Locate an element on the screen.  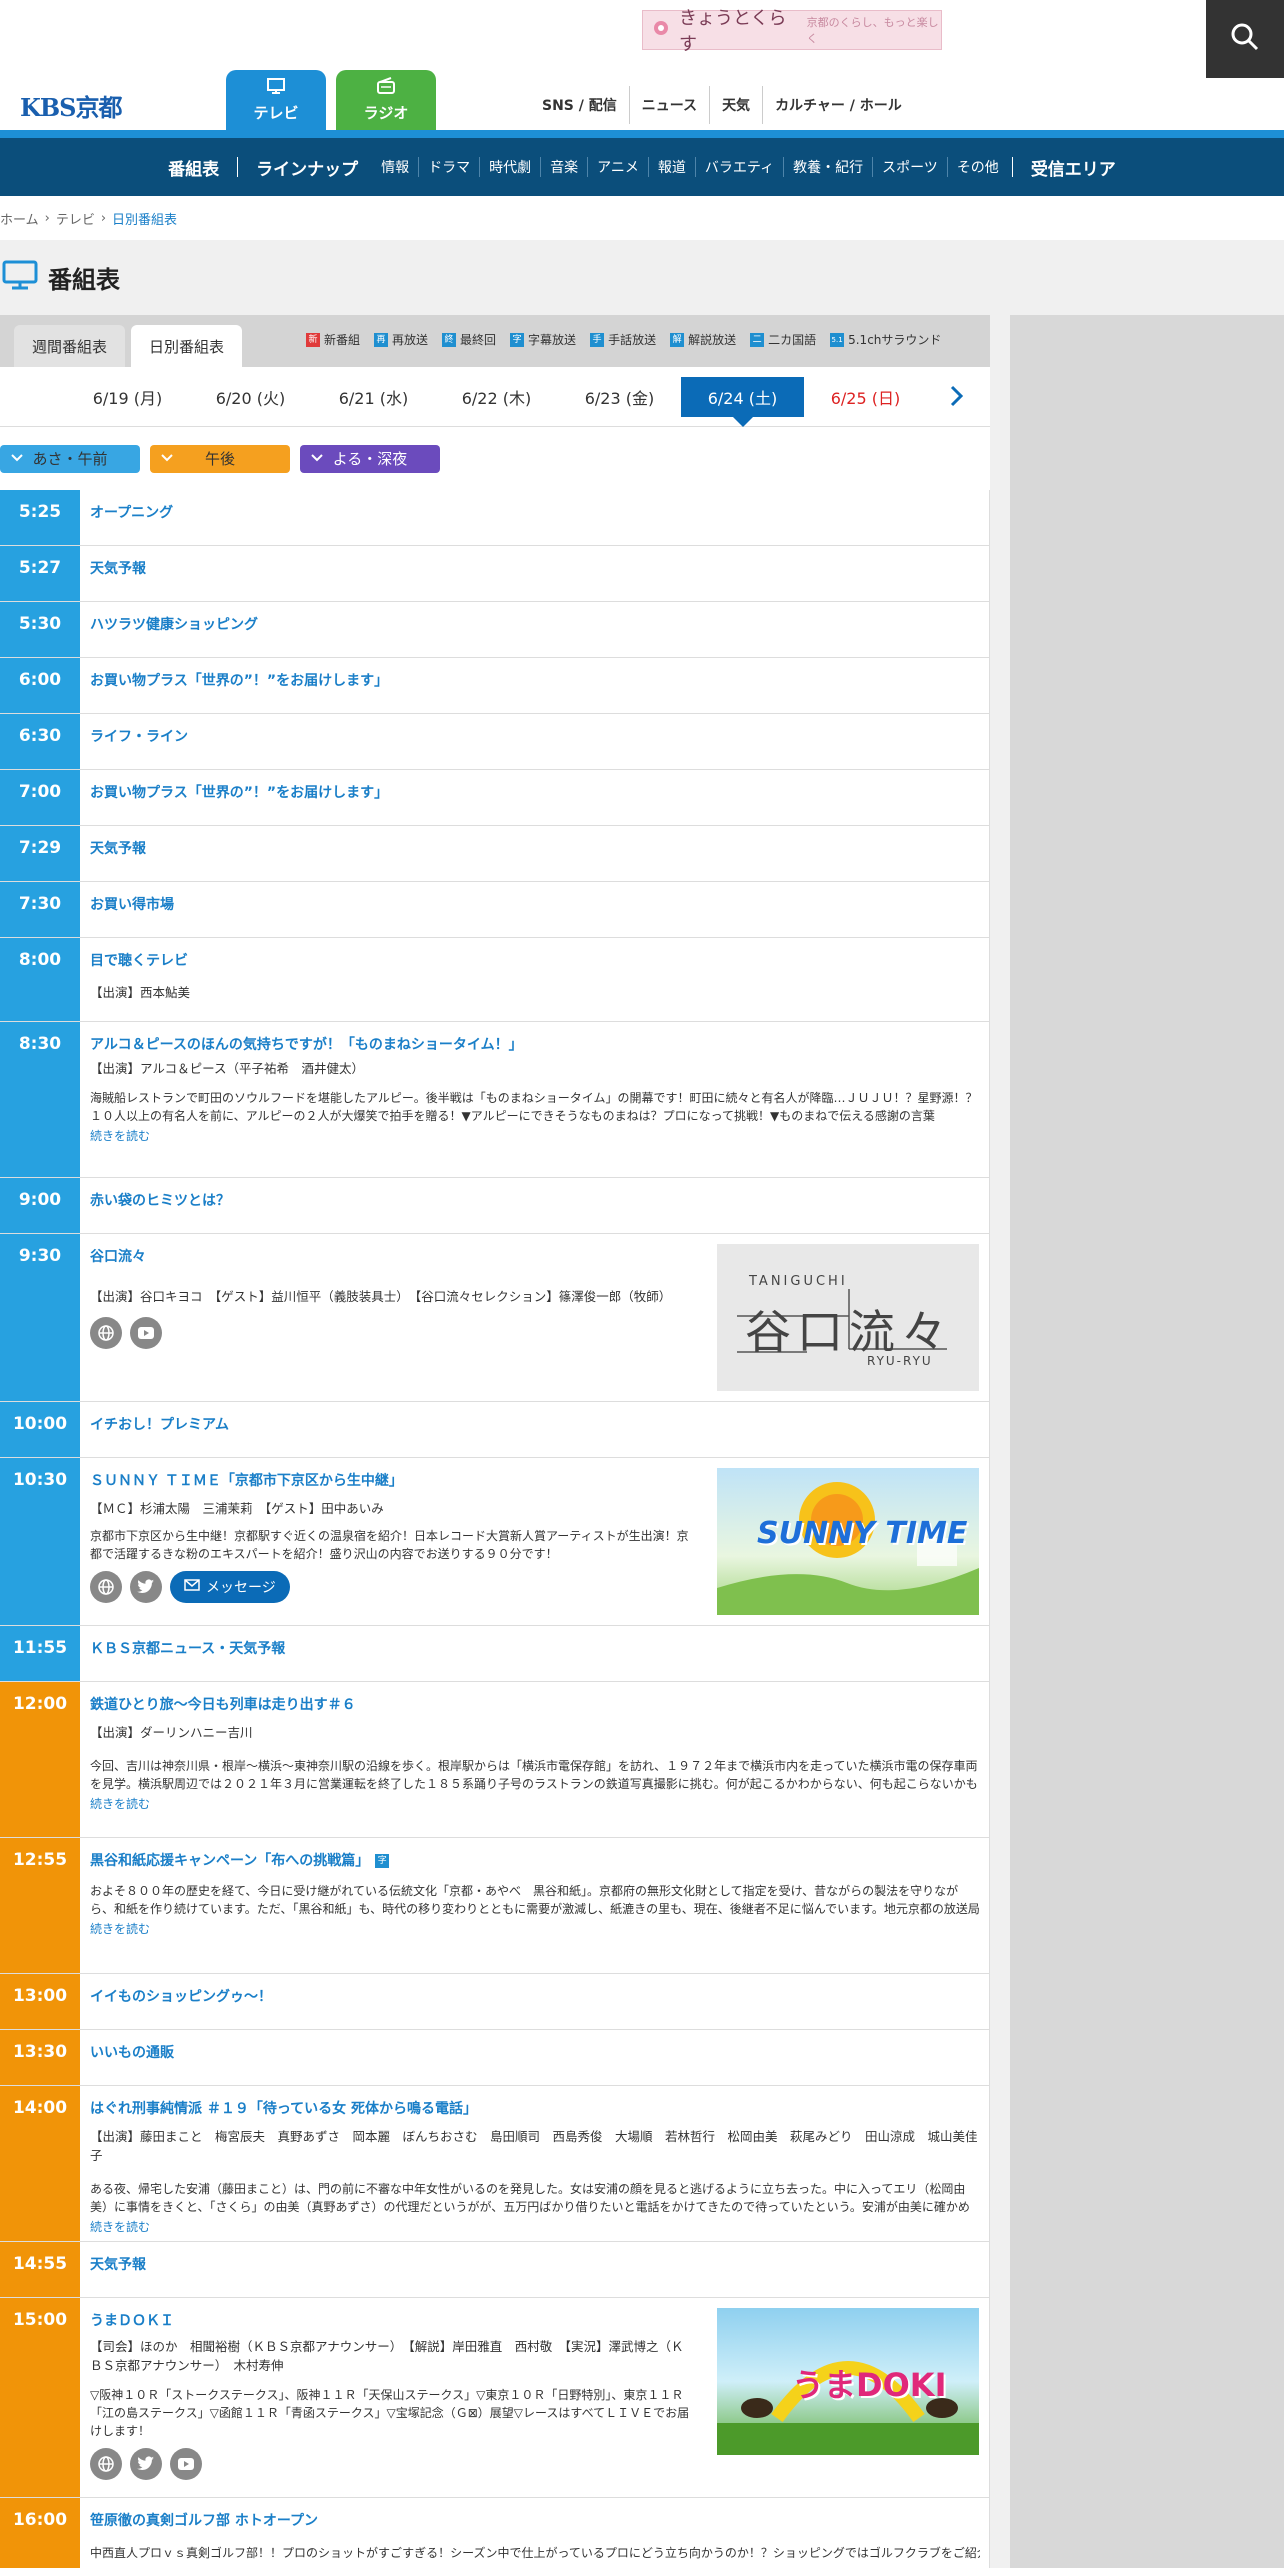
nav-genre-culture: 教養・紀行 is located at coordinates (827, 167).